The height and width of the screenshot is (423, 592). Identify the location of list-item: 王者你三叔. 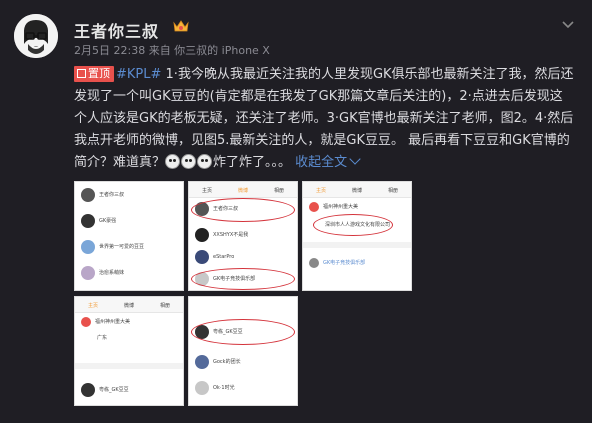
(129, 195).